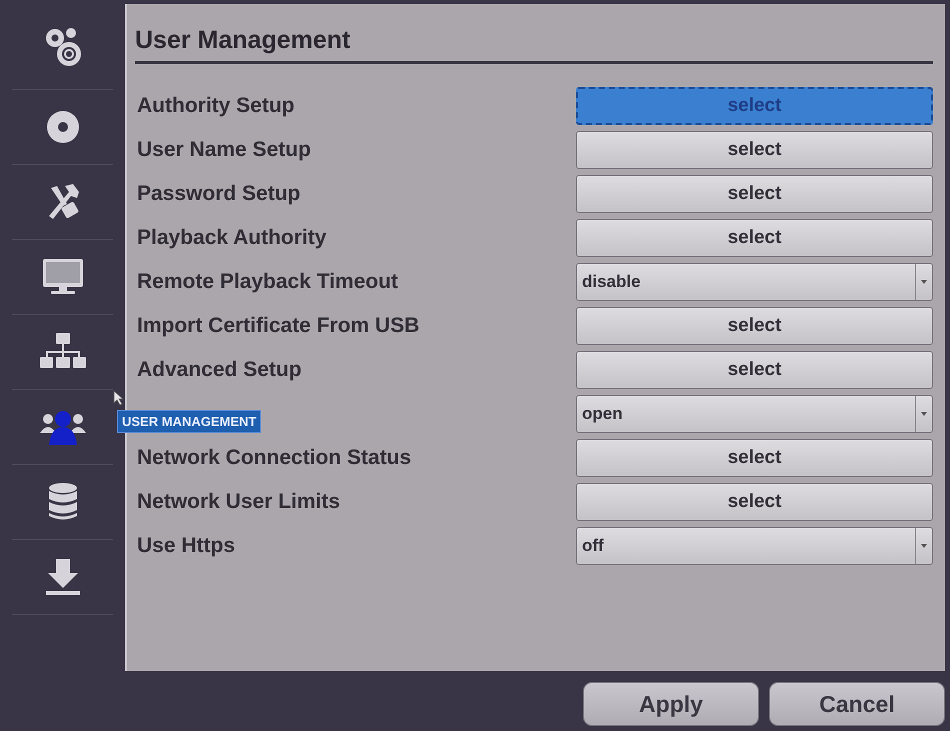 The height and width of the screenshot is (731, 950). Describe the element at coordinates (62, 127) in the screenshot. I see `disc-icon` at that location.